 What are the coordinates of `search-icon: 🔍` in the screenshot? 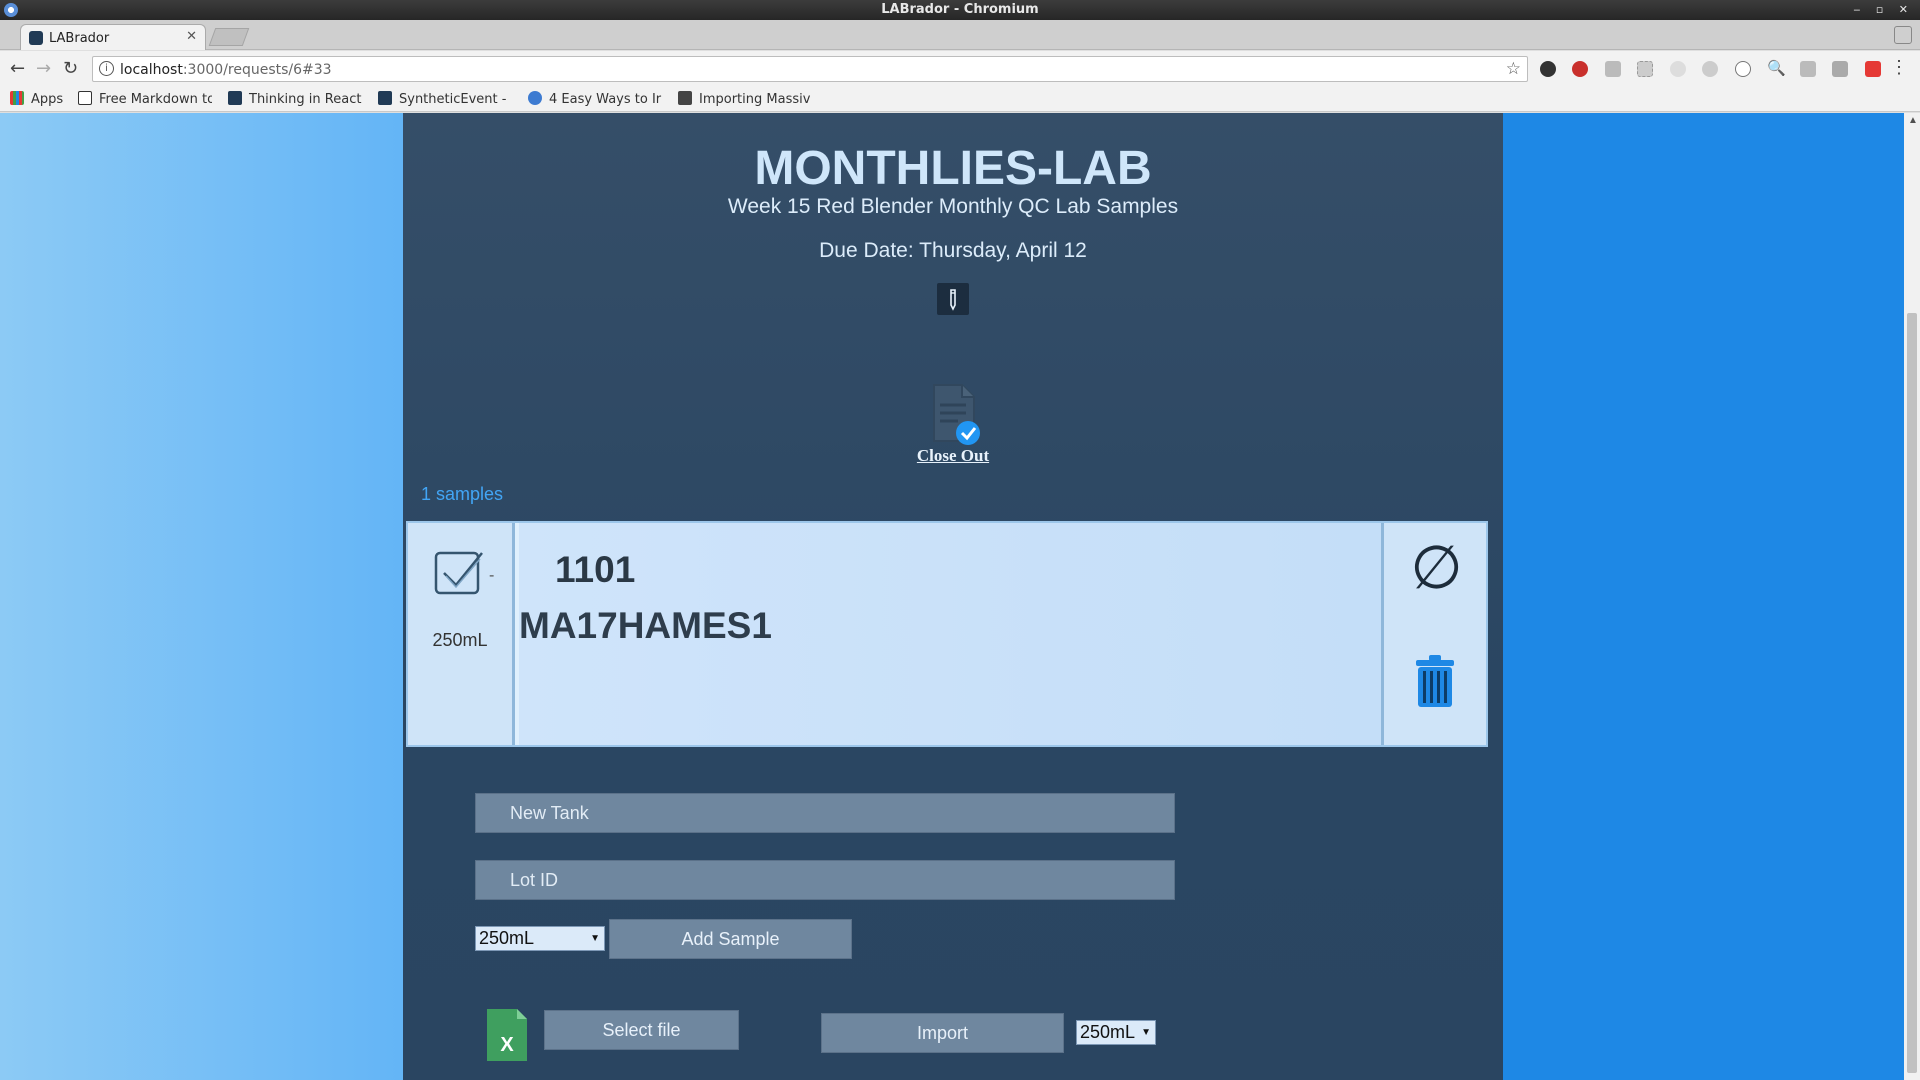 It's located at (1776, 68).